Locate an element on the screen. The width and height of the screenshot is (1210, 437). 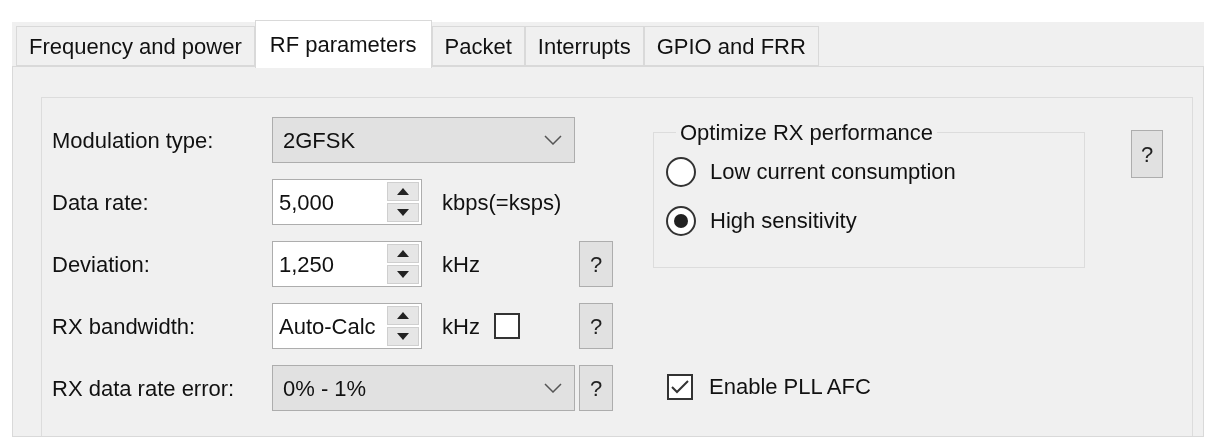
radio-option: High sensitivity is located at coordinates (869, 220).